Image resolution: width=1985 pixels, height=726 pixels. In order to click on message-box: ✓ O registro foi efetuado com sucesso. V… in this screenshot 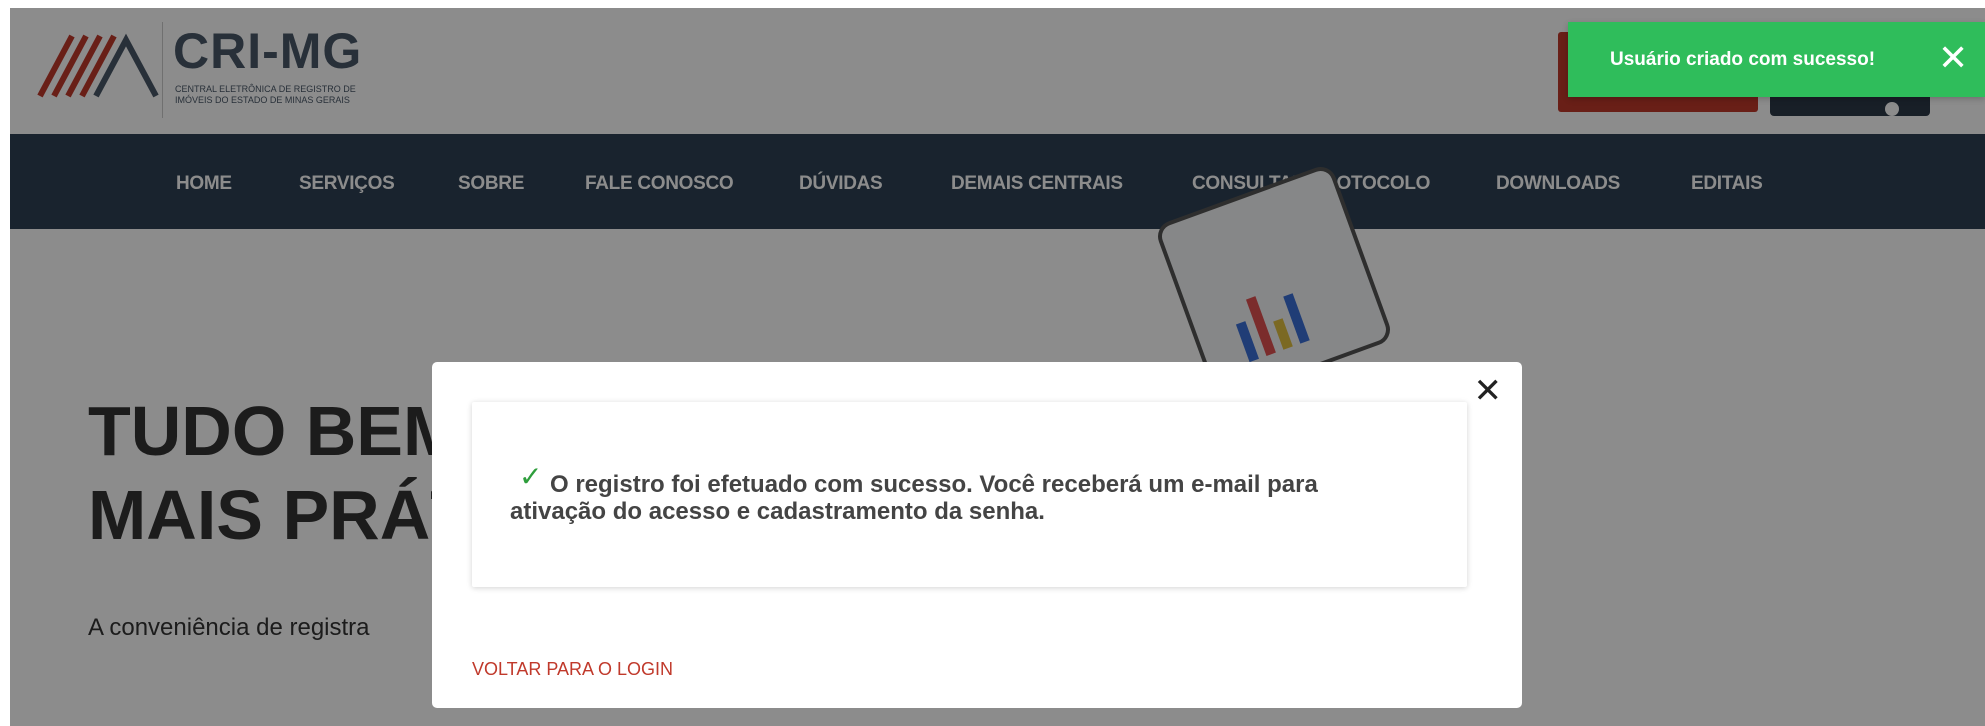, I will do `click(969, 494)`.